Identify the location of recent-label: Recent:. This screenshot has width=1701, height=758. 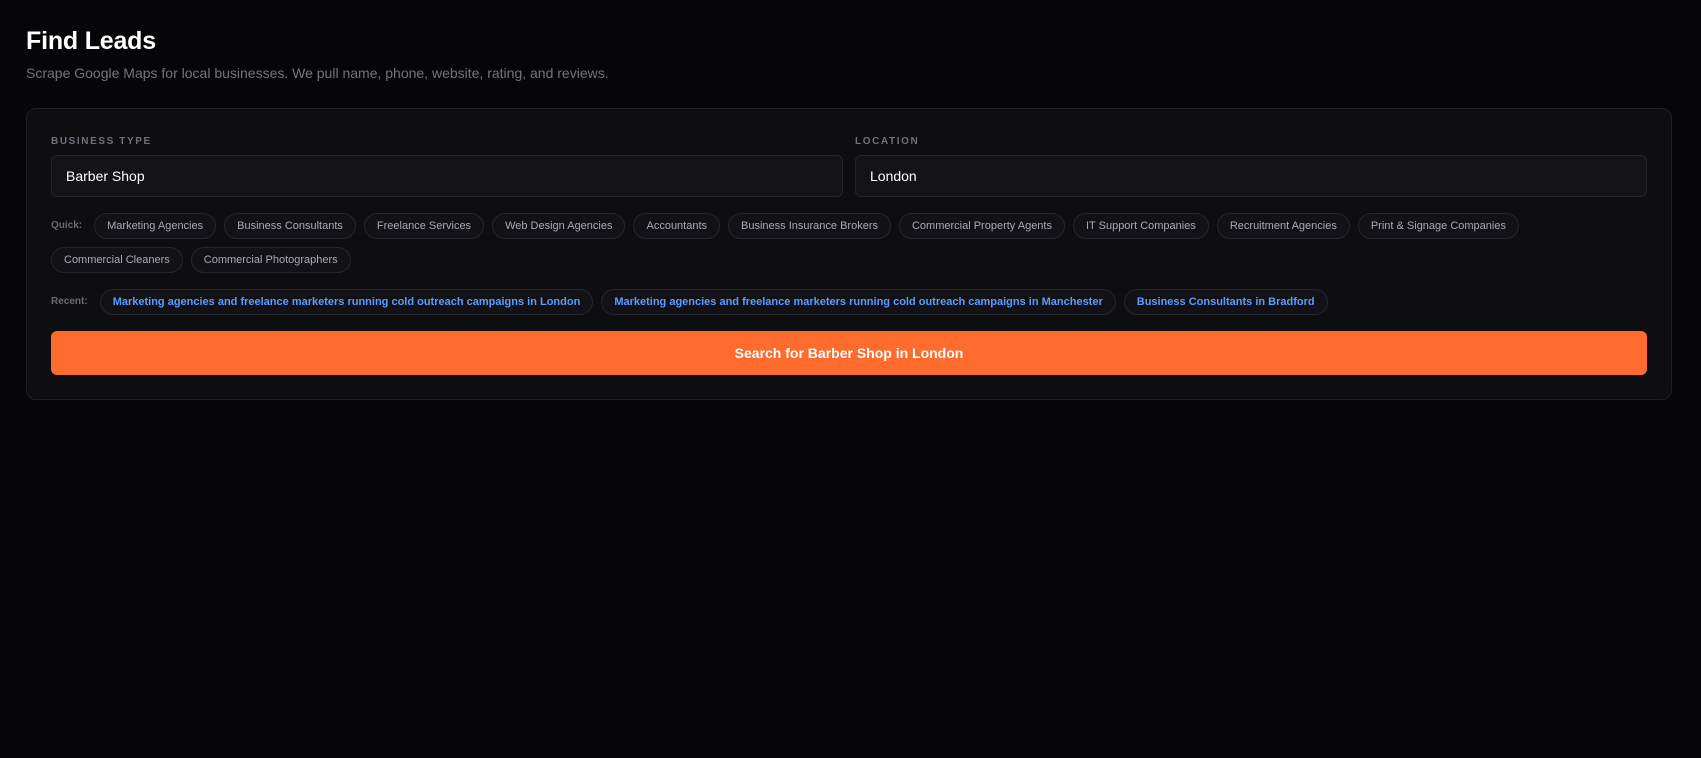
(69, 301).